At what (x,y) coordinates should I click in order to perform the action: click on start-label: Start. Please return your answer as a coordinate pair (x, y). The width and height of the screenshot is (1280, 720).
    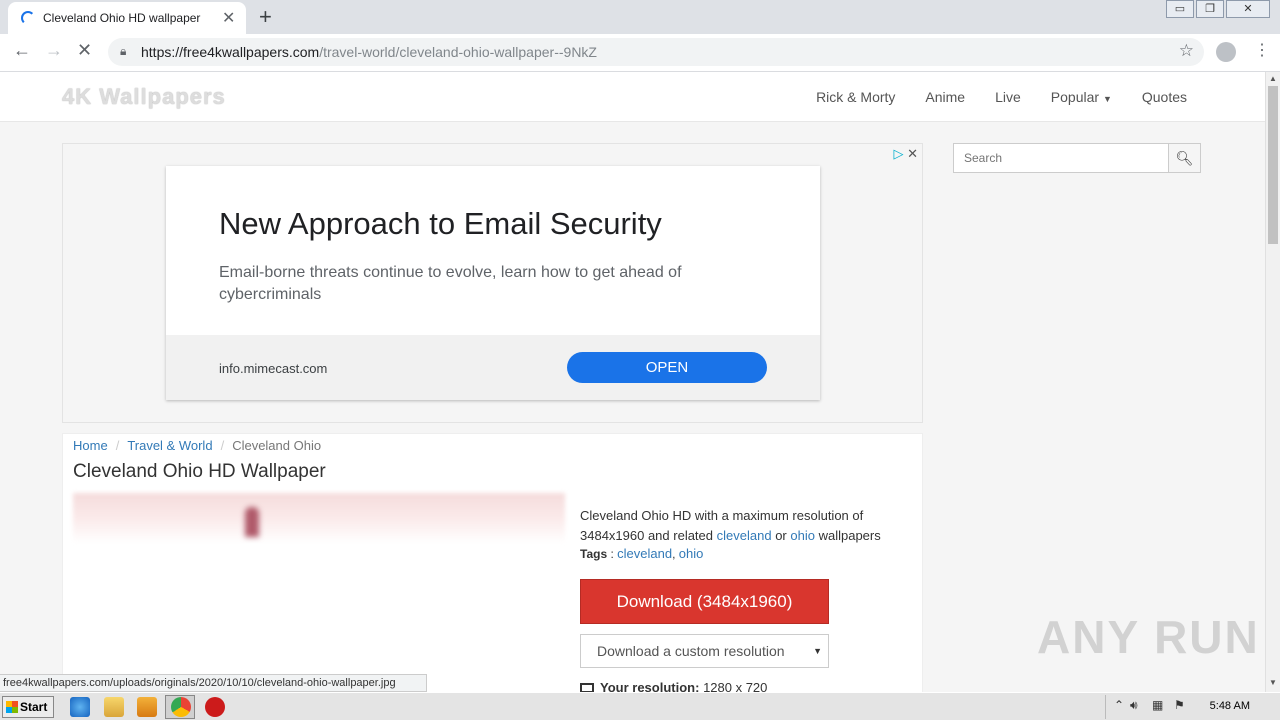
    Looking at the image, I should click on (34, 707).